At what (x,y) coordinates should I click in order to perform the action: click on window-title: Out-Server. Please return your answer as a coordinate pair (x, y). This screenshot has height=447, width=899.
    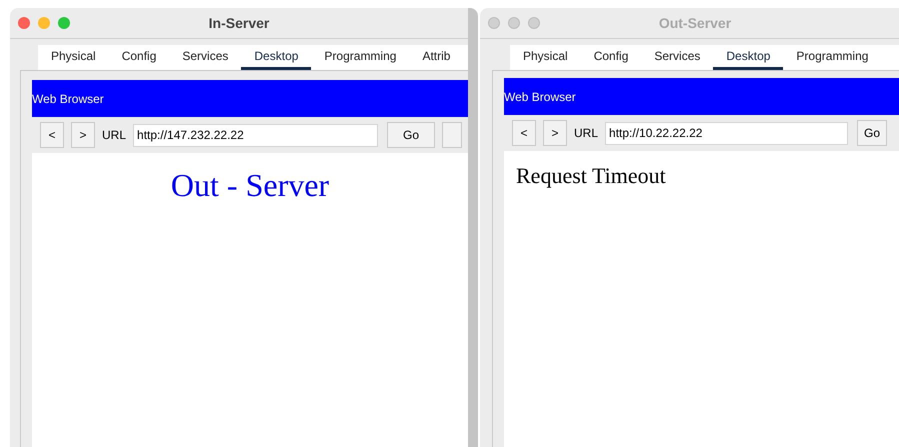
    Looking at the image, I should click on (695, 23).